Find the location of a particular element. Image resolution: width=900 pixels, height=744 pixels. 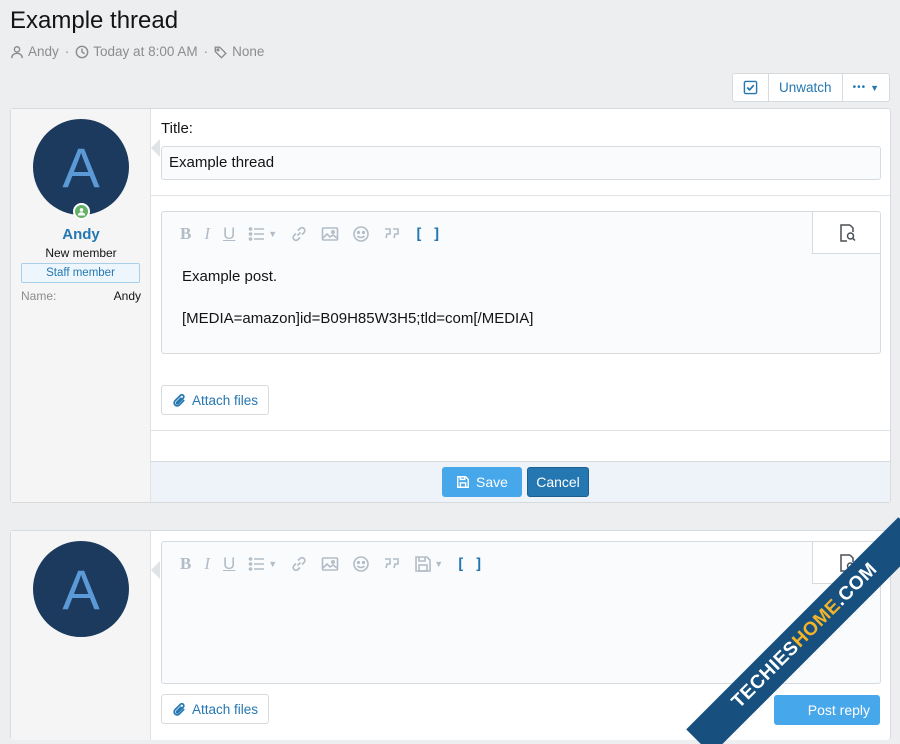

preview-toggle-button is located at coordinates (846, 233).